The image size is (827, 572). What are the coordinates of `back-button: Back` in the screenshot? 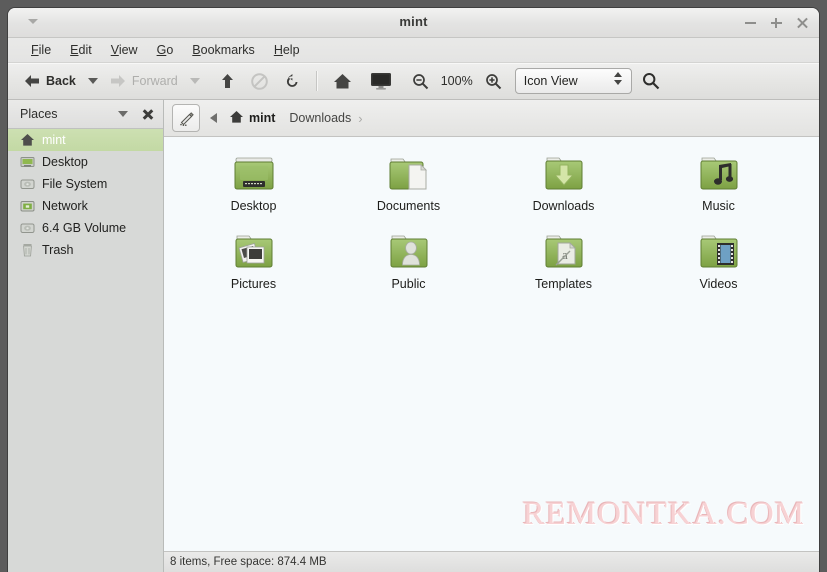 It's located at (50, 81).